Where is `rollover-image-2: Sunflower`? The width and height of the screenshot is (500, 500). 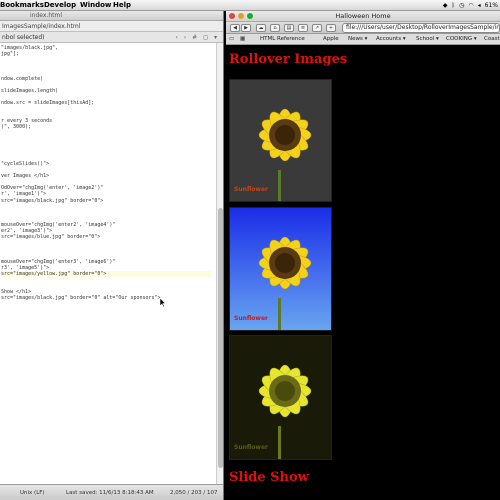
rollover-image-2: Sunflower is located at coordinates (280, 269).